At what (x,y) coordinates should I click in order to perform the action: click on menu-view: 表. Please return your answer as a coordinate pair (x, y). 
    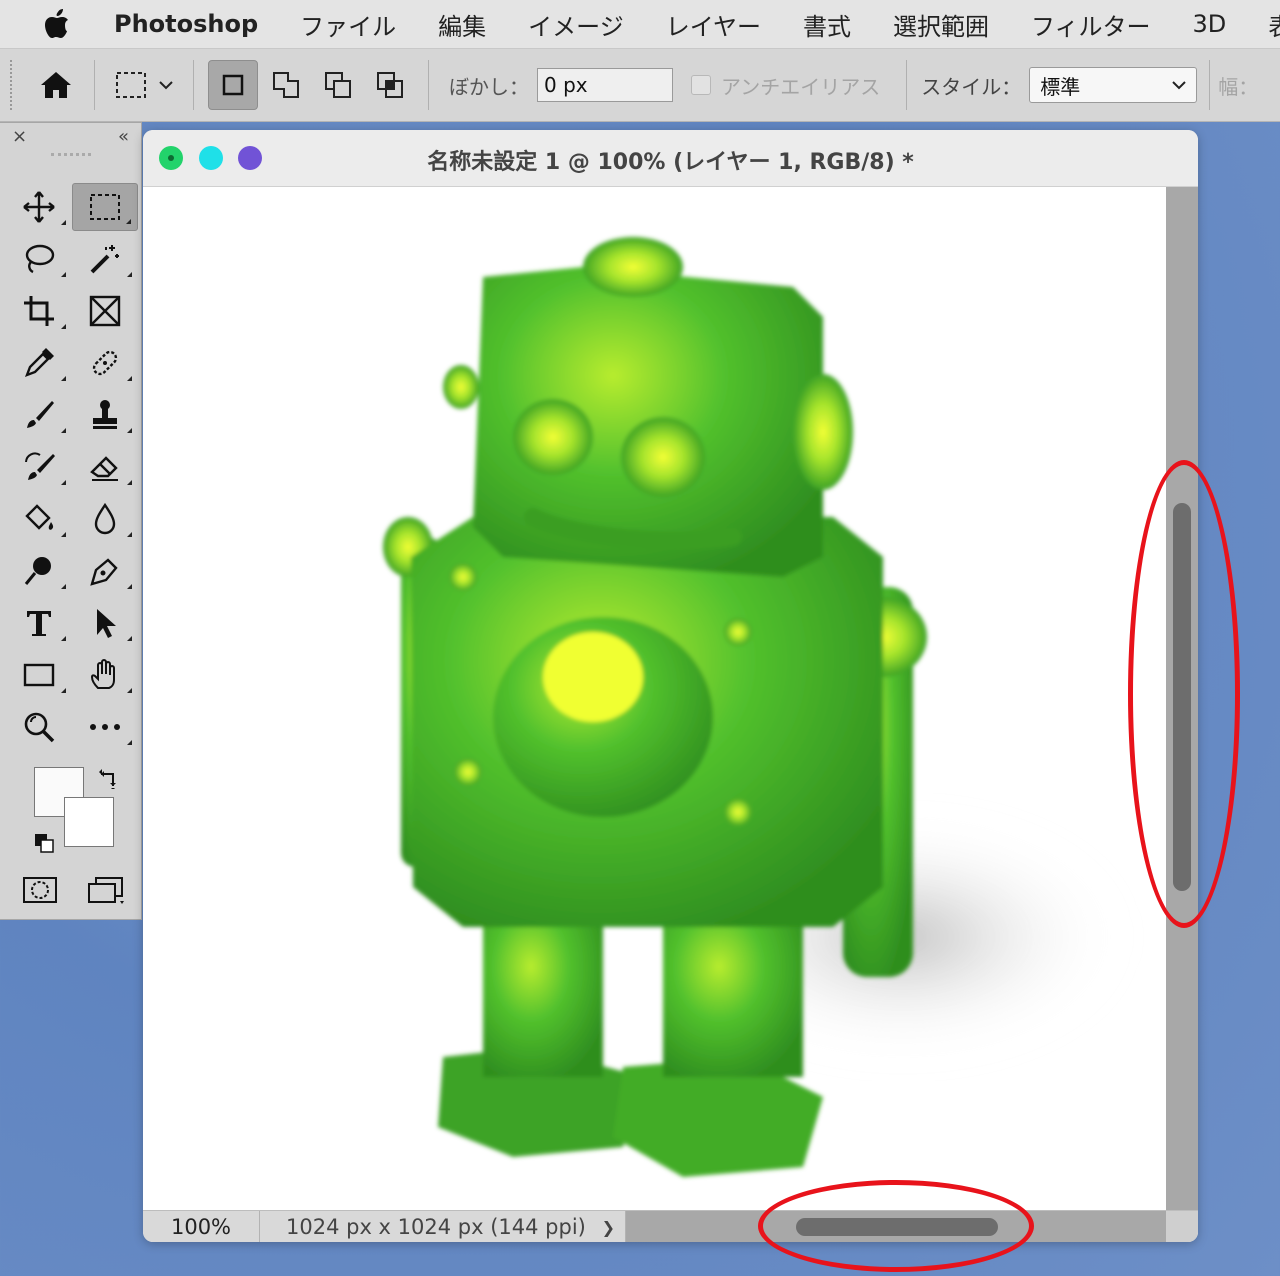
    Looking at the image, I should click on (1274, 24).